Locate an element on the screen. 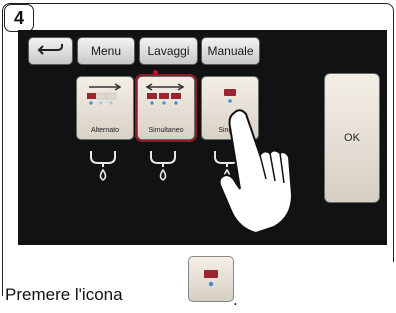 The image size is (396, 313). alternate-dispense-icon is located at coordinates (104, 94).